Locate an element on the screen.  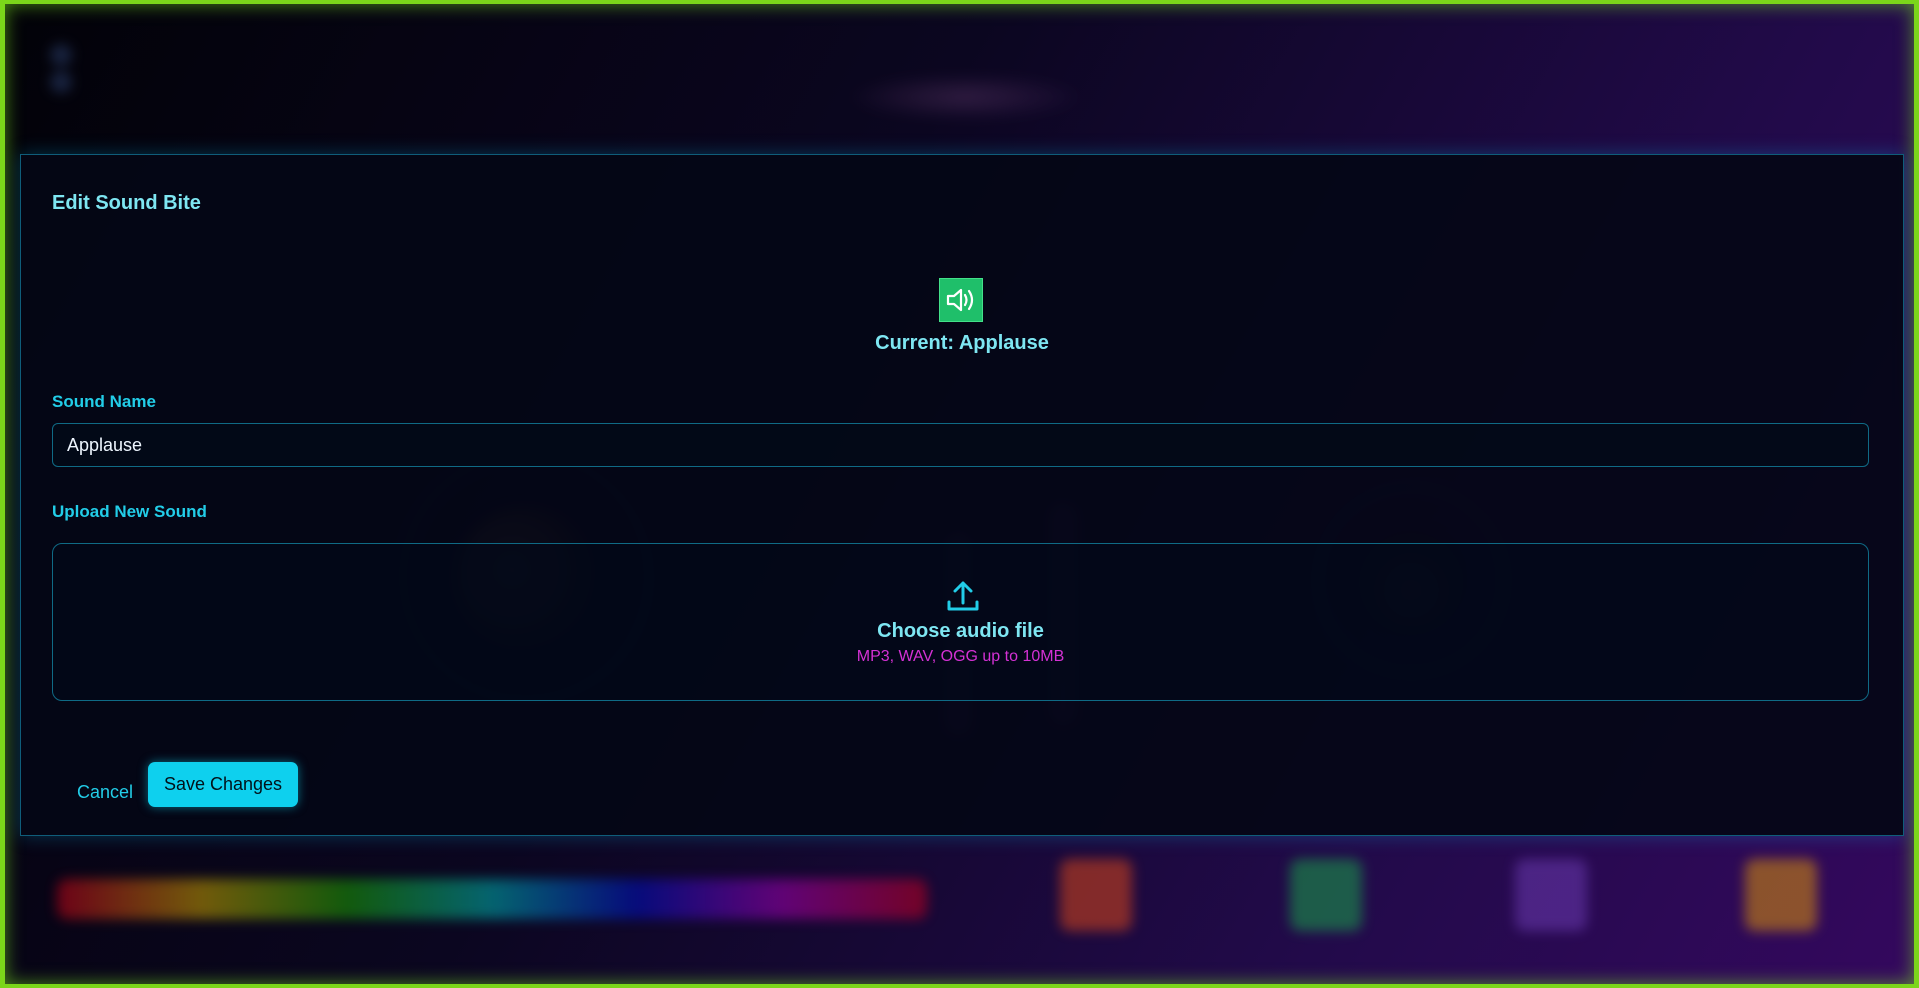
app-logo-blurred is located at coordinates (965, 97).